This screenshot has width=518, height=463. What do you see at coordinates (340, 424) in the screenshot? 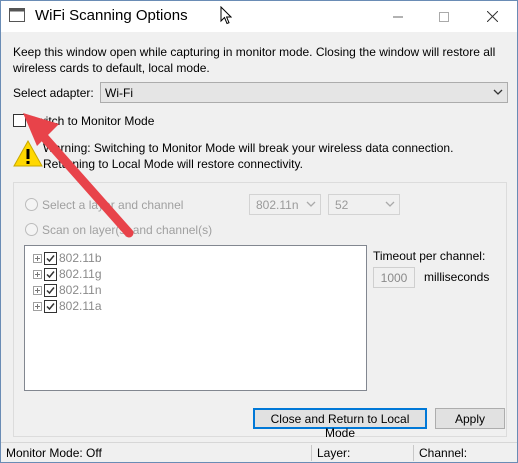
I see `close-return-local-button: Close and Return to Local Mode` at bounding box center [340, 424].